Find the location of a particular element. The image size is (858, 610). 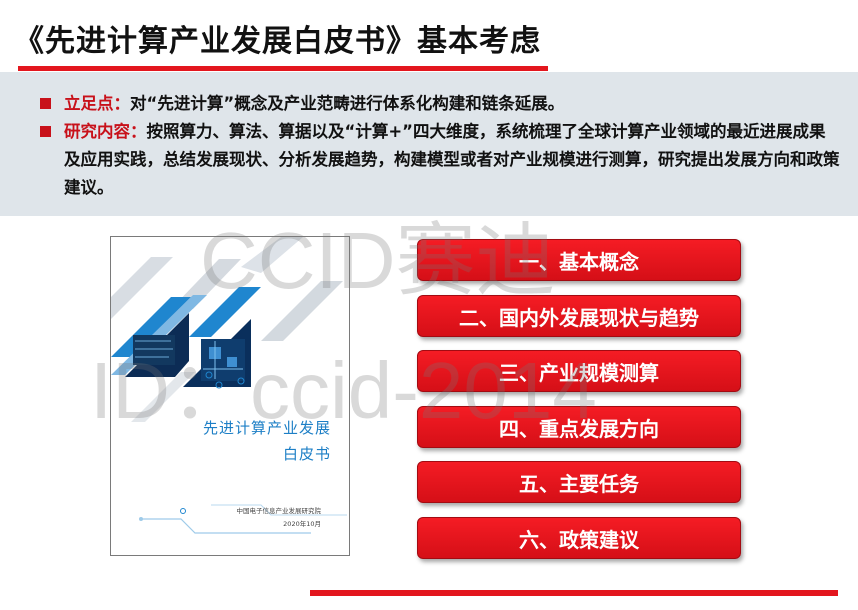

section-button-4: 四、重点发展方向 is located at coordinates (579, 427).